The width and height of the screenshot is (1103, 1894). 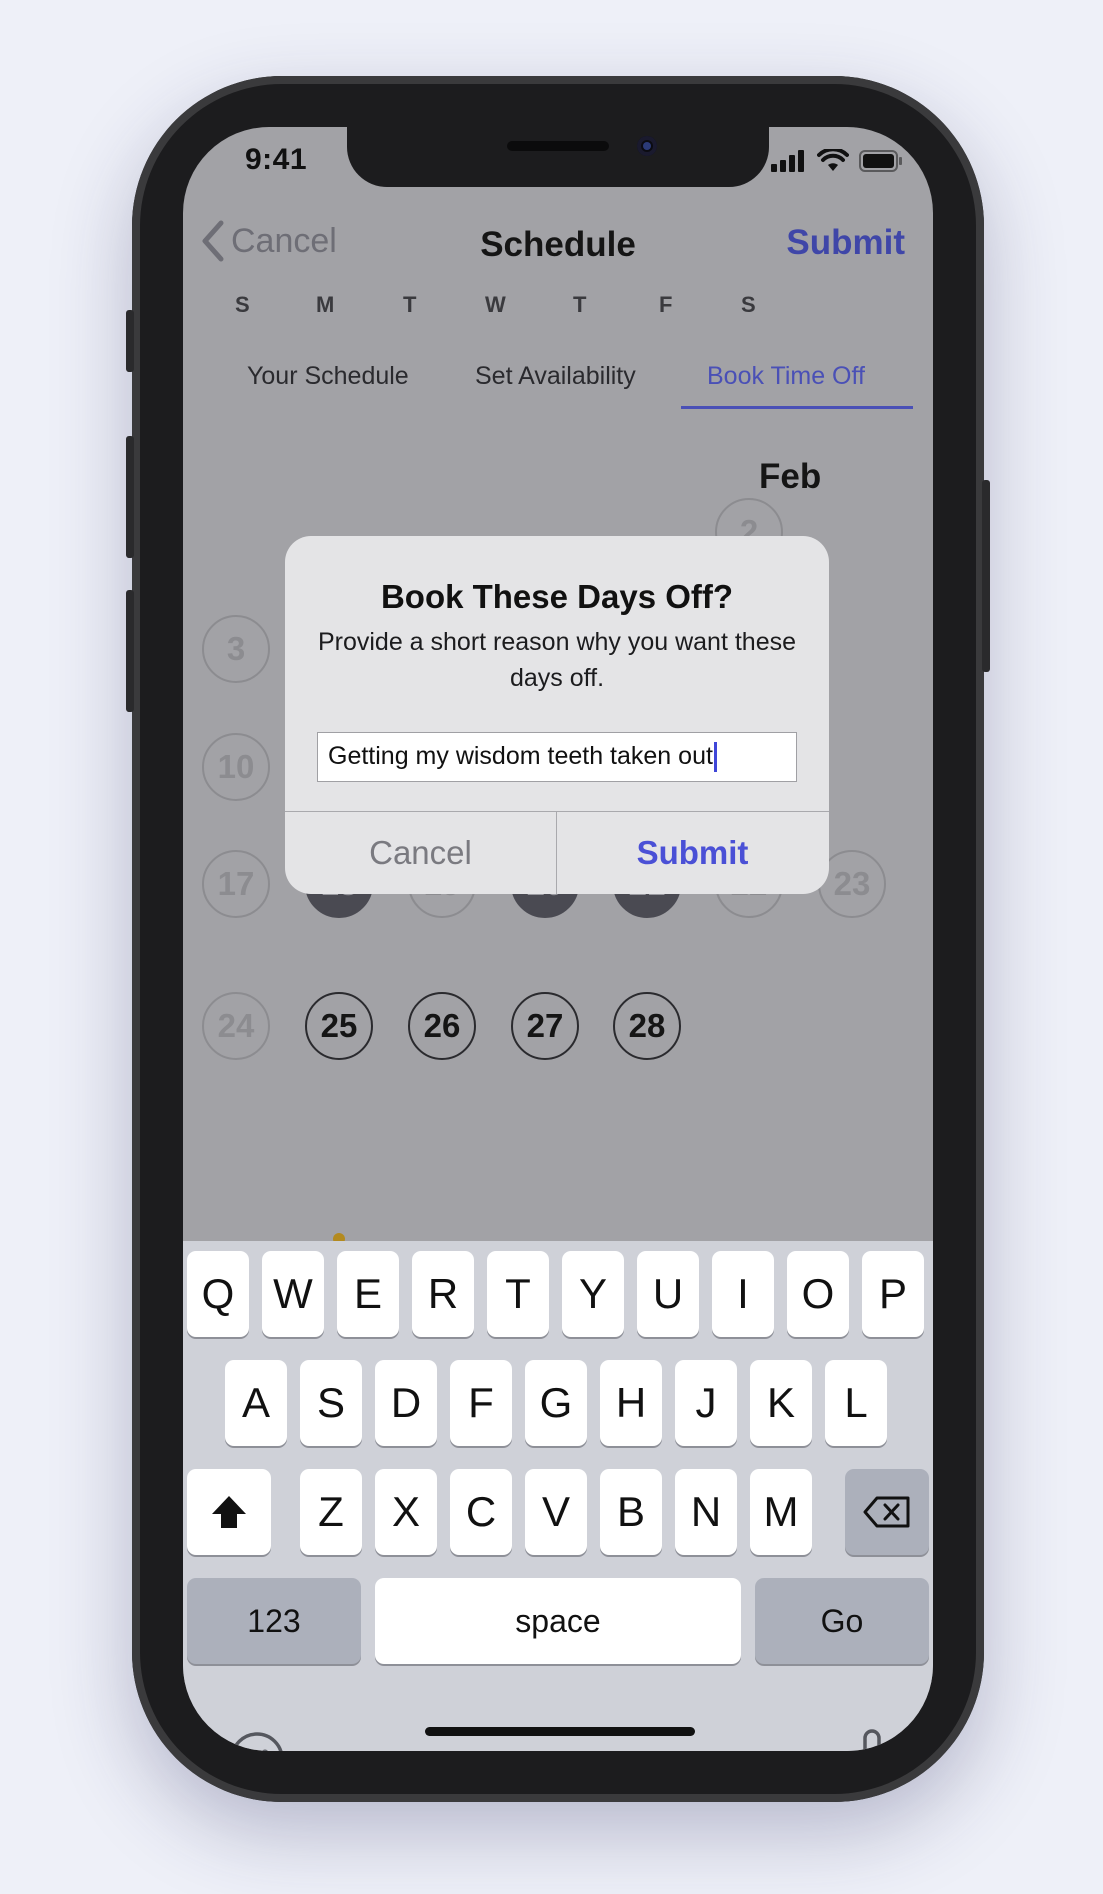 I want to click on text-caret, so click(x=715, y=757).